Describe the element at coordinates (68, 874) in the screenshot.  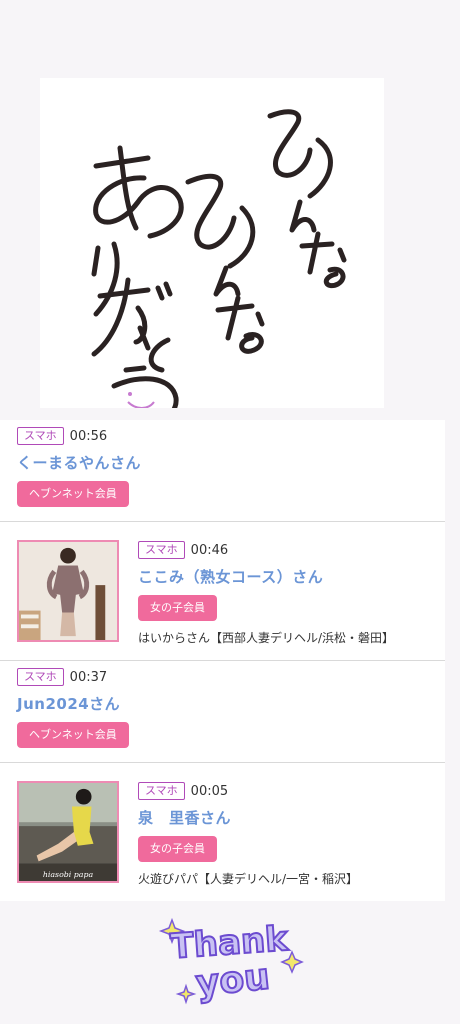
I see `photo-watermark: hiasobi papa` at that location.